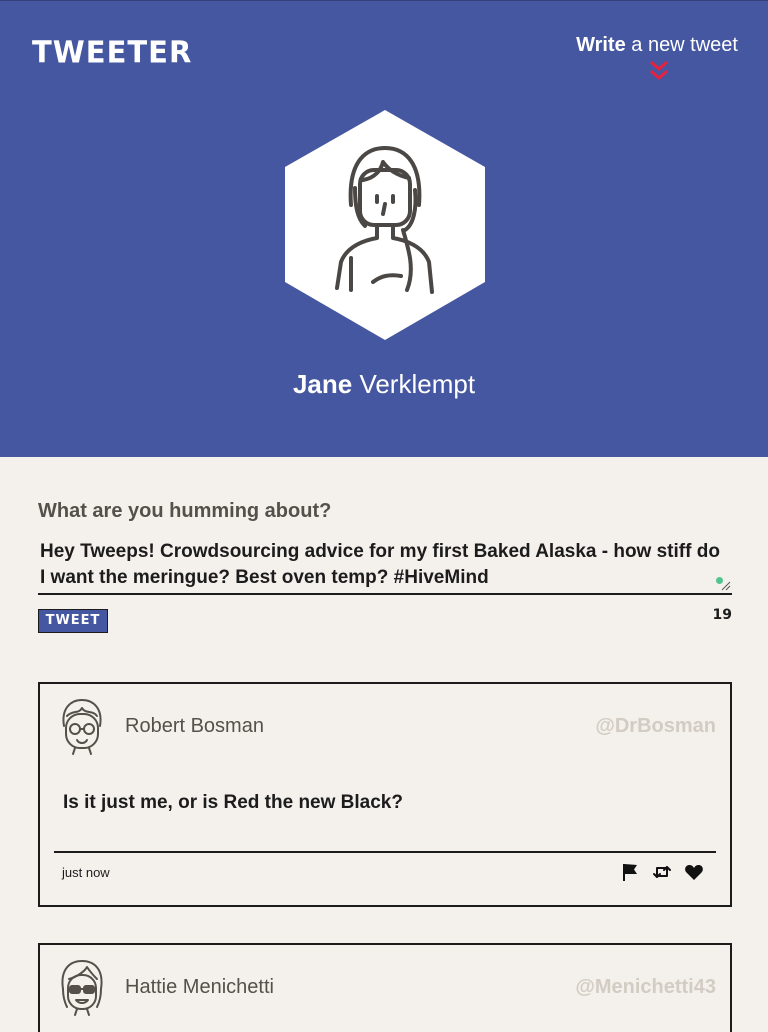  I want to click on write-new-tweet-link: Write a new tweet, so click(657, 45).